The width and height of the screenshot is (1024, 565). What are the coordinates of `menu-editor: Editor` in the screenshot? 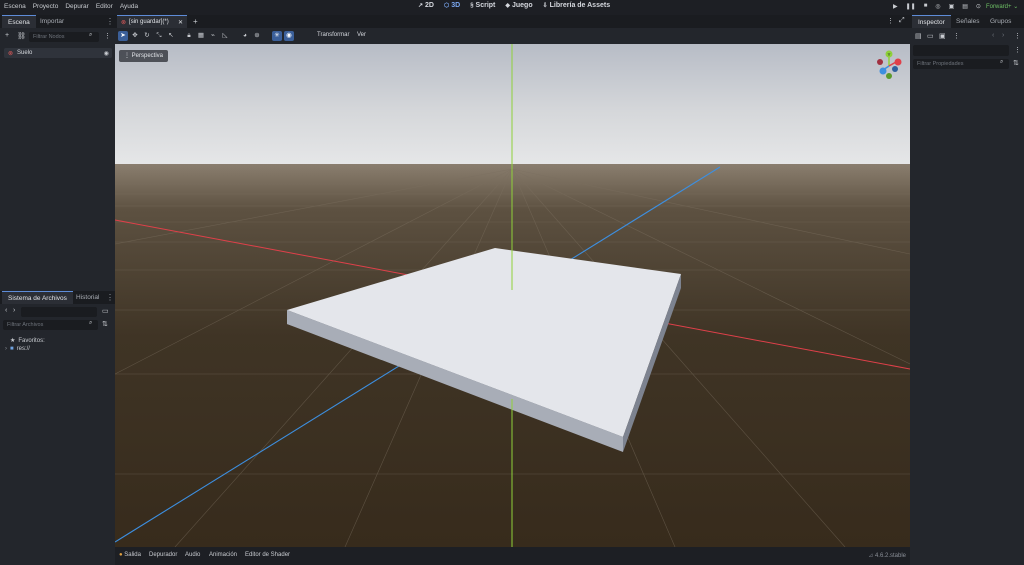 It's located at (104, 6).